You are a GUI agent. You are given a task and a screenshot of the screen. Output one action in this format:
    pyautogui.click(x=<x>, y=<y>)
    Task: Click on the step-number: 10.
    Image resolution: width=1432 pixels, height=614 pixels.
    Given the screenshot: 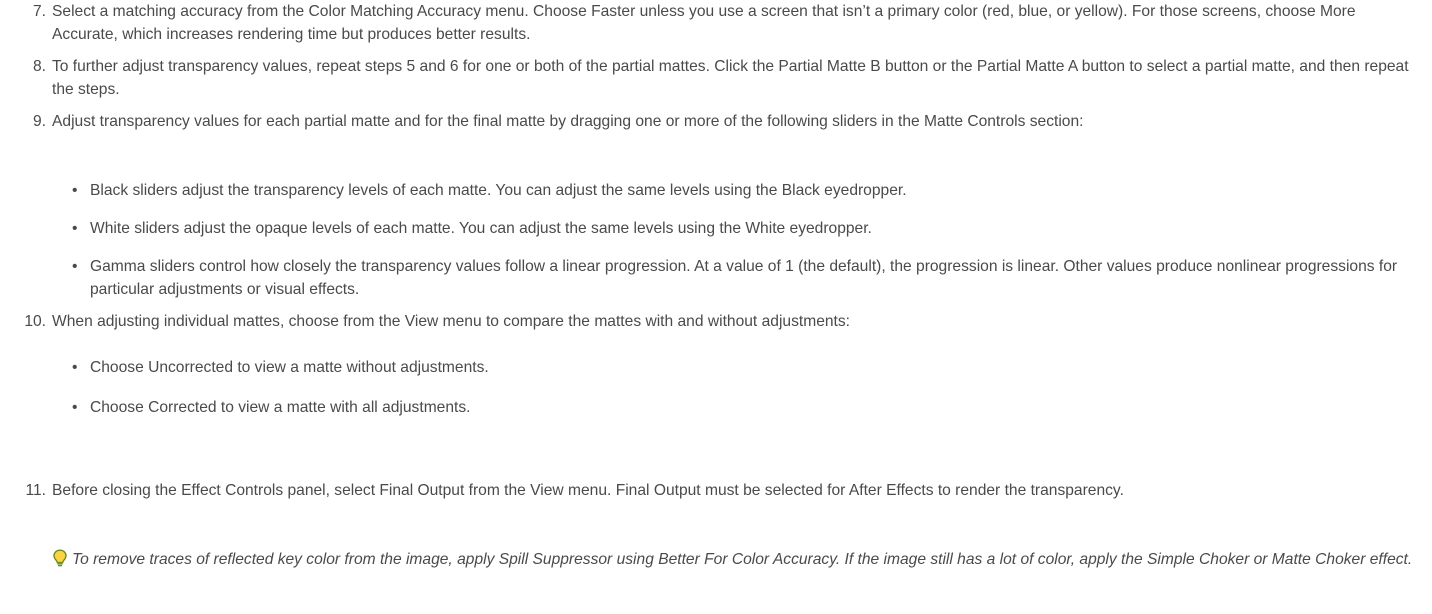 What is the action you would take?
    pyautogui.click(x=35, y=321)
    